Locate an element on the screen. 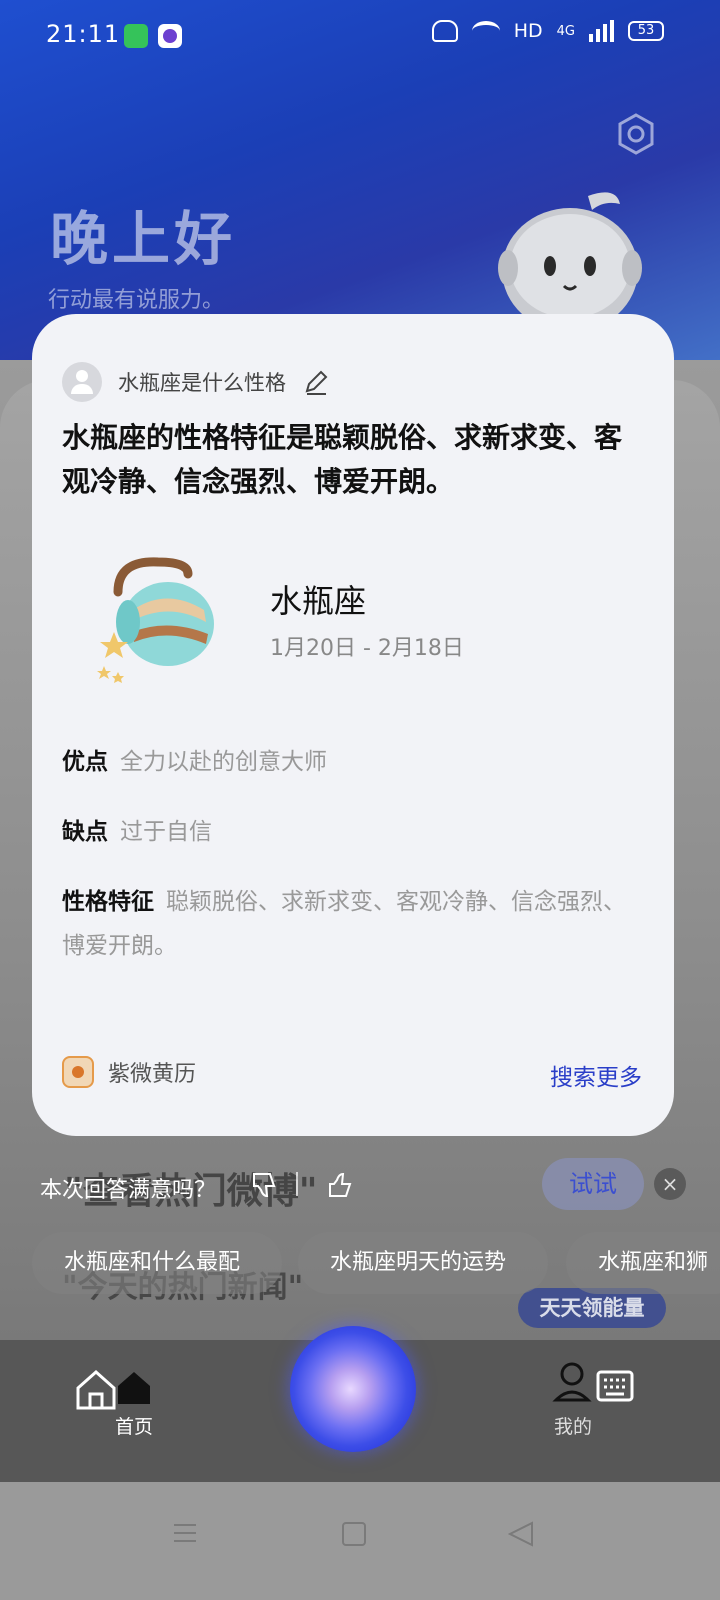  question-text: 水瓶座是什么性格 is located at coordinates (202, 383).